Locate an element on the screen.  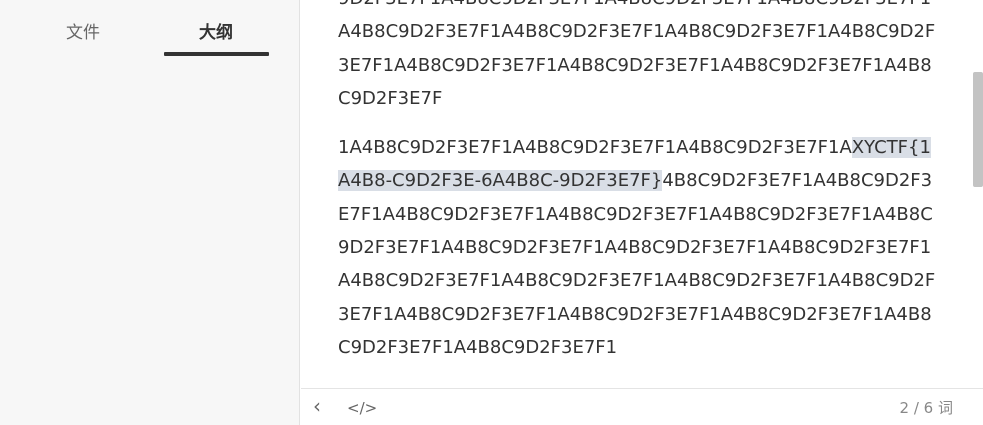
tab-files: 文件 is located at coordinates (83, 33).